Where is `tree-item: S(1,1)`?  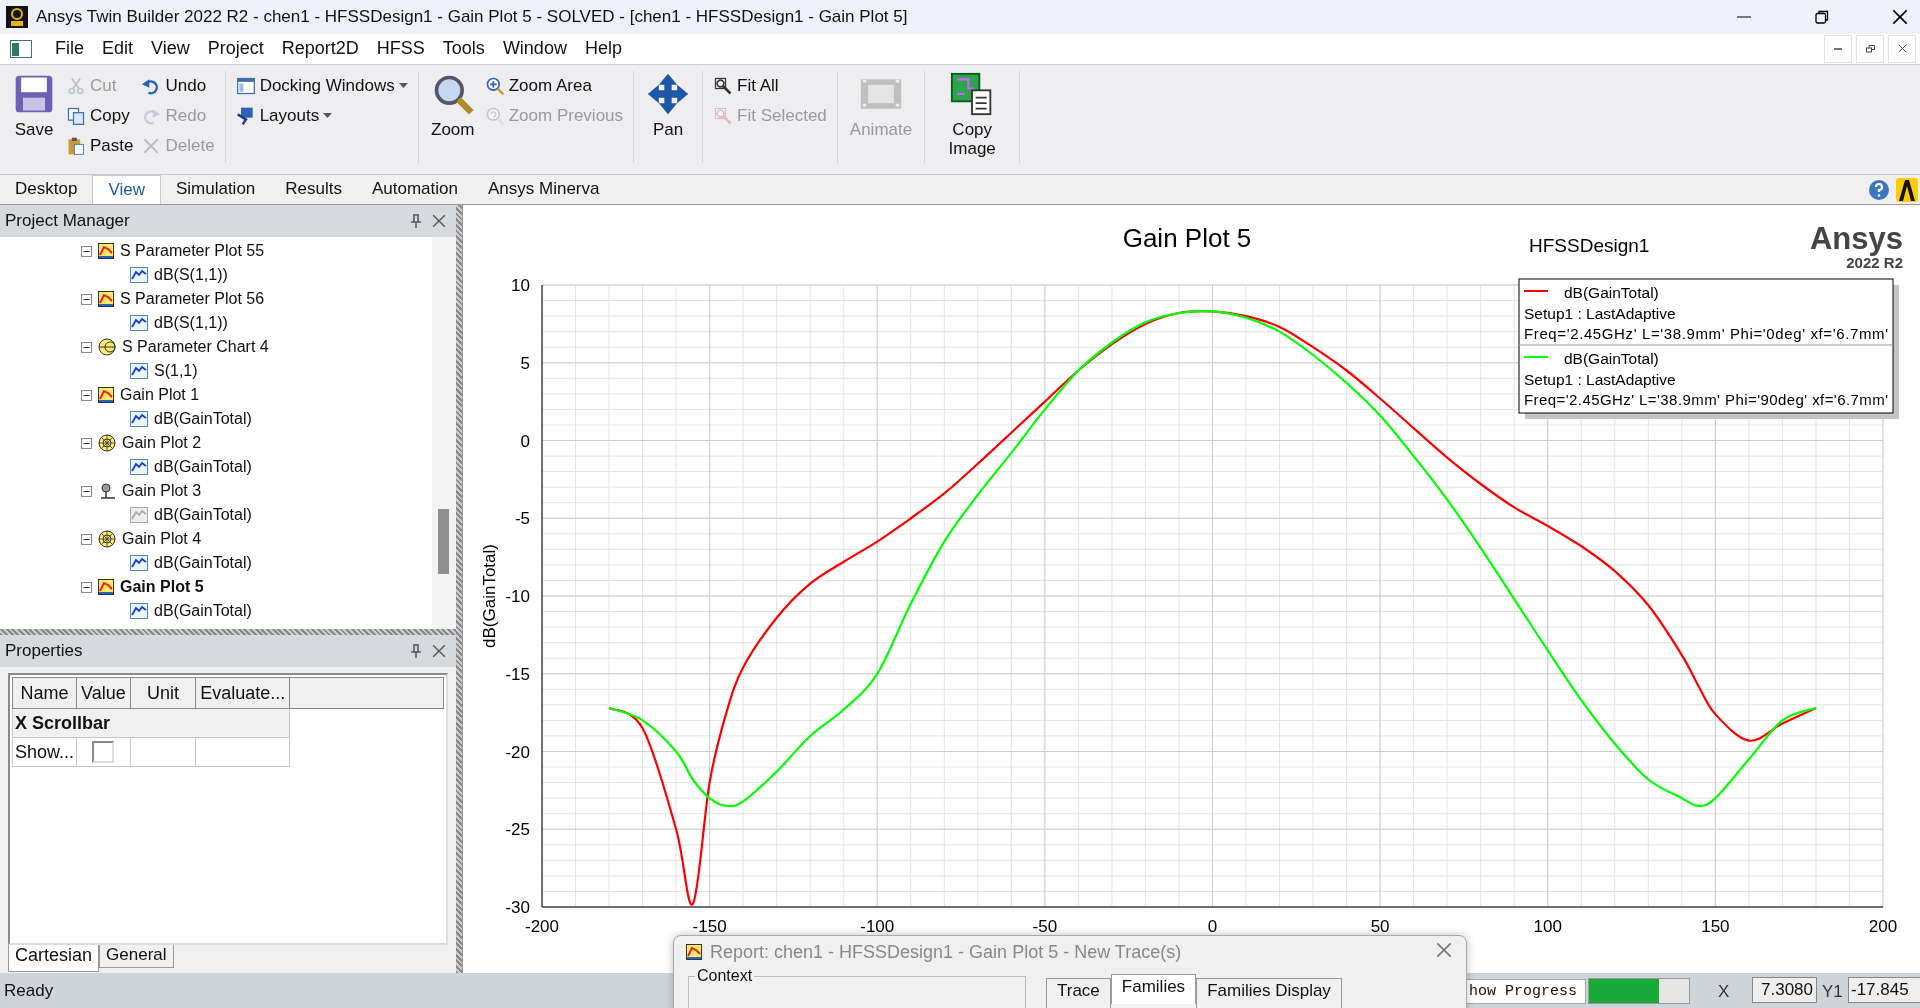
tree-item: S(1,1) is located at coordinates (216, 371).